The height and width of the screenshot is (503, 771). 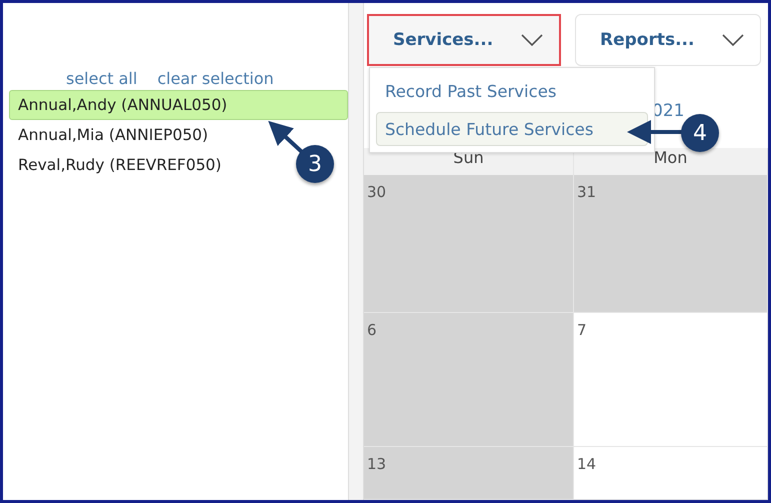 What do you see at coordinates (671, 380) in the screenshot?
I see `calendar-day-cell: 7` at bounding box center [671, 380].